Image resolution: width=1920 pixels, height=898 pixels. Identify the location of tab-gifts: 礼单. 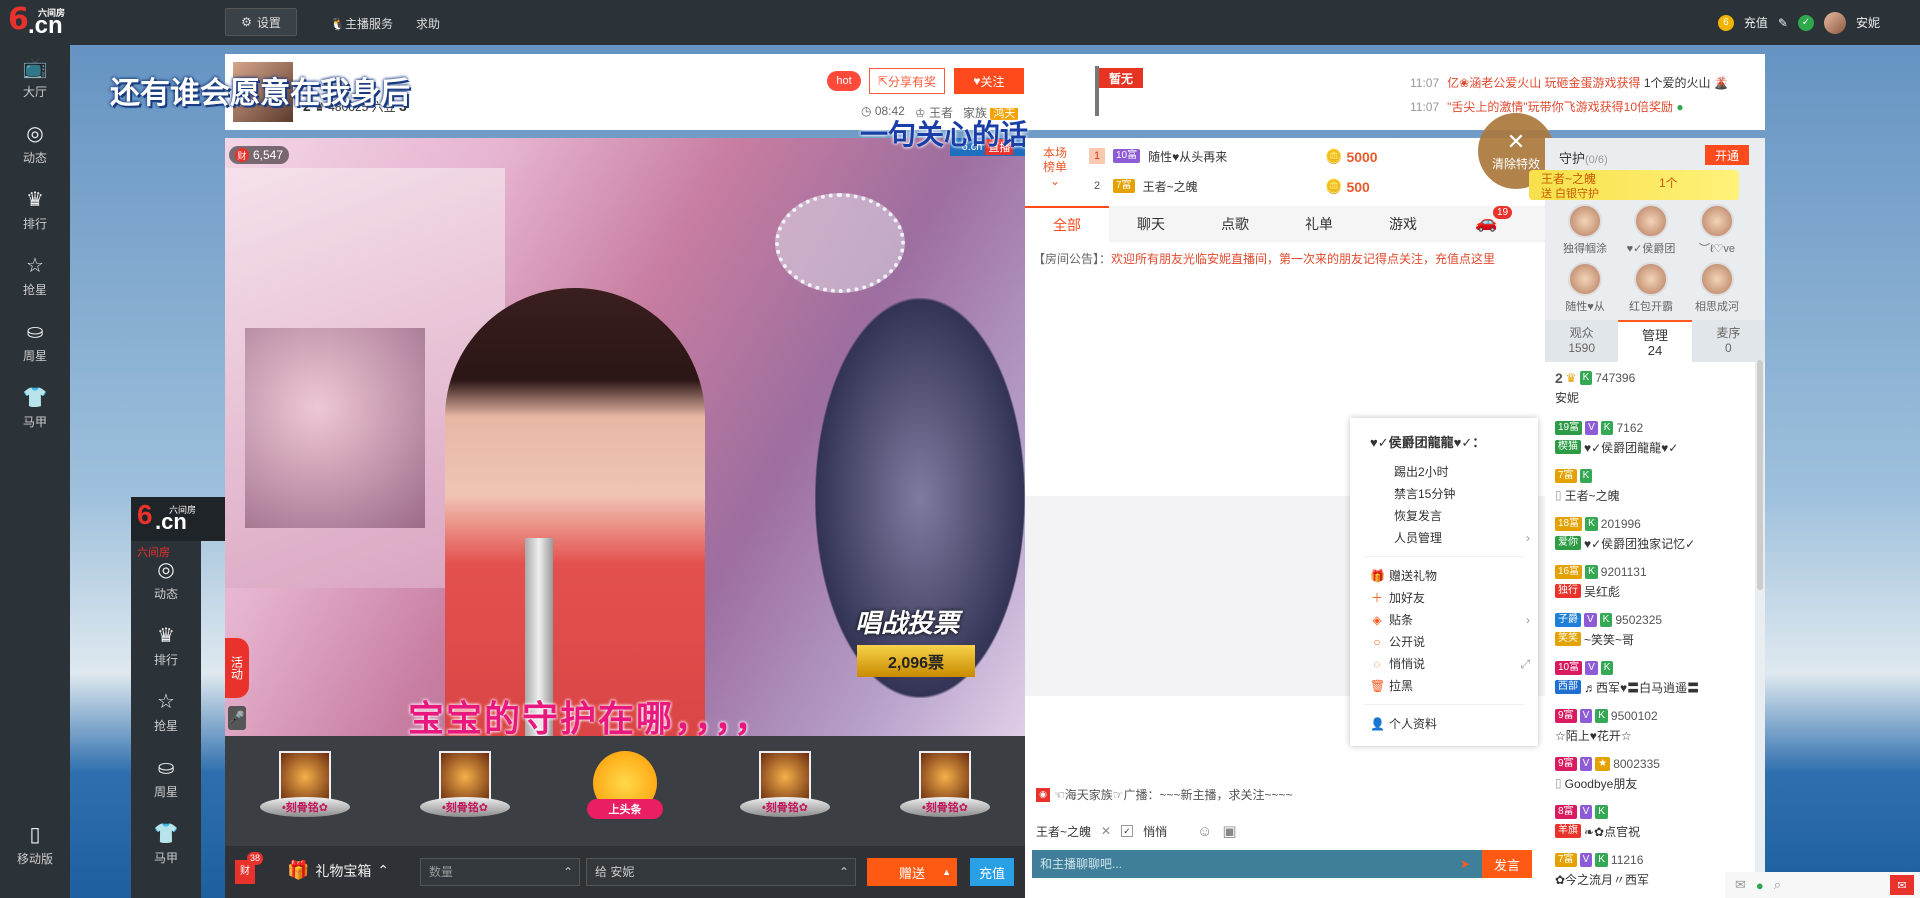
(1319, 224).